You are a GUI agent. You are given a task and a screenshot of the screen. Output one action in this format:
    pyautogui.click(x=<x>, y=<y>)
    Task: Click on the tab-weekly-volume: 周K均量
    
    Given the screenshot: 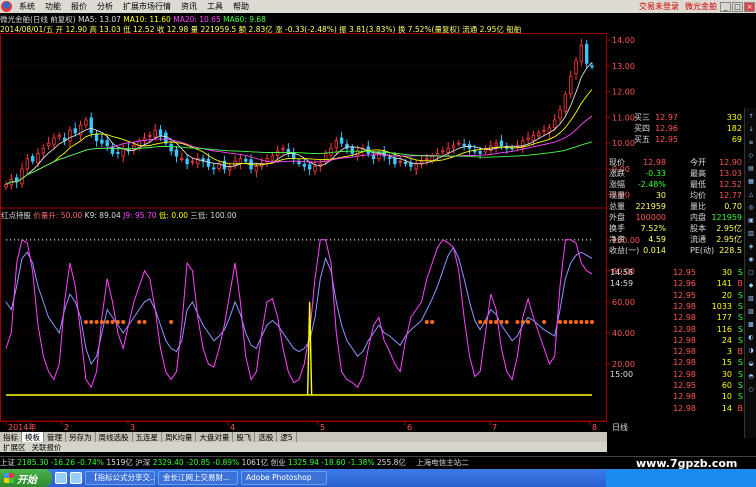 What is the action you would take?
    pyautogui.click(x=179, y=437)
    